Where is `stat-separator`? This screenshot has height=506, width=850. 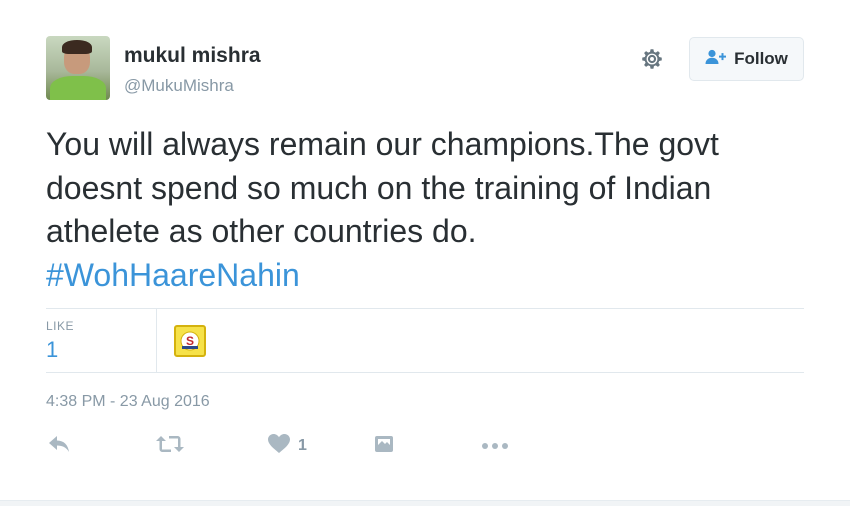 stat-separator is located at coordinates (156, 340).